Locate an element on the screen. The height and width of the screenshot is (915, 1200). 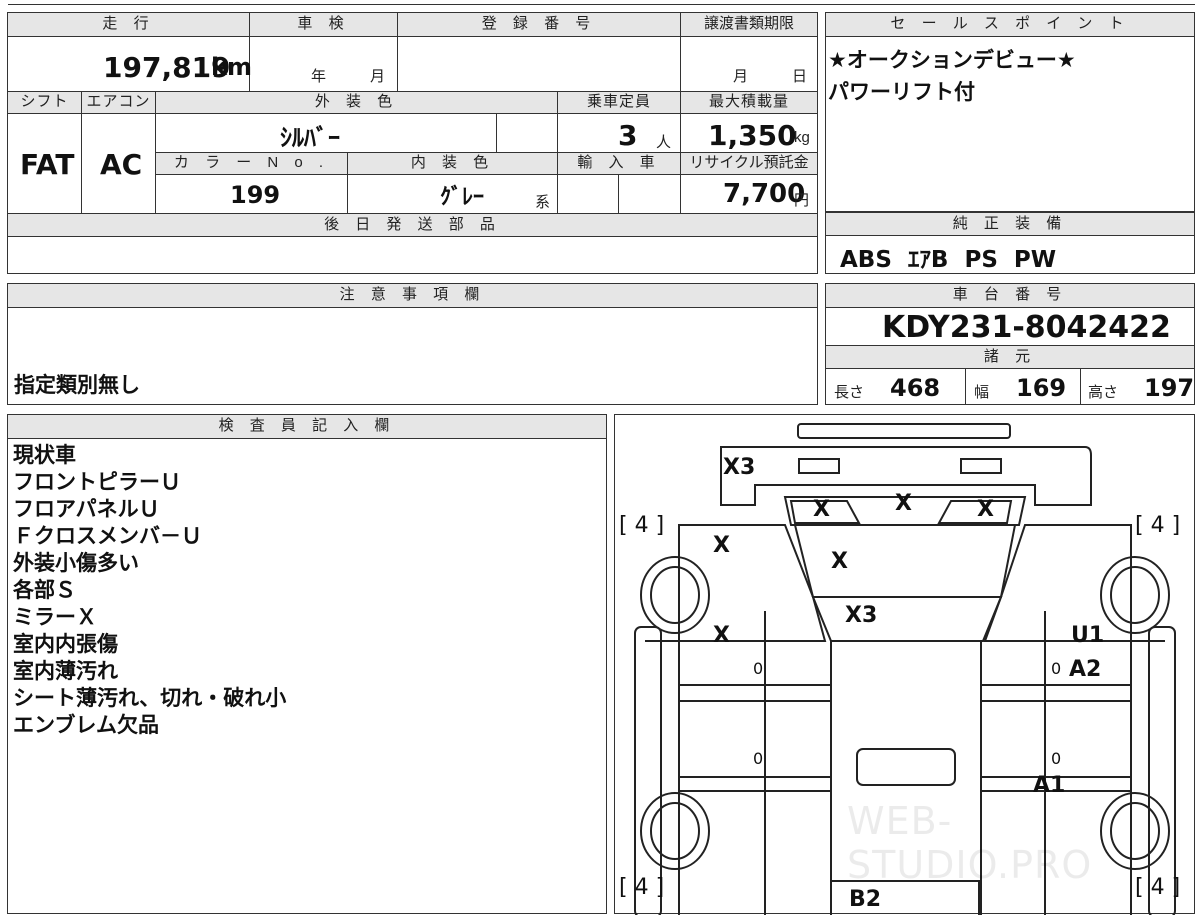
inspector-line: フロントピラーＵ is located at coordinates (97, 482).